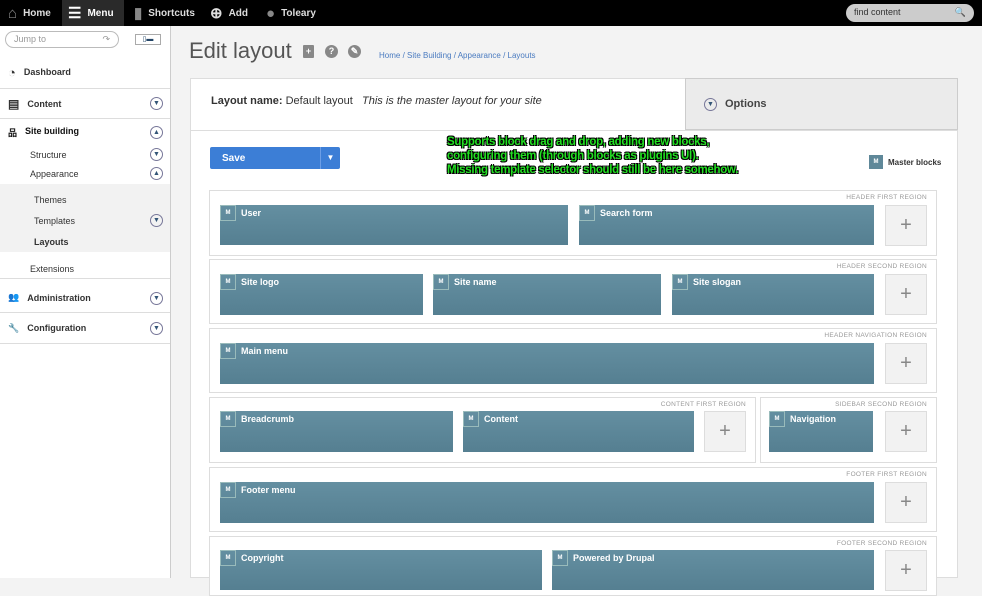  I want to click on layout-block: M Main menu, so click(547, 363).